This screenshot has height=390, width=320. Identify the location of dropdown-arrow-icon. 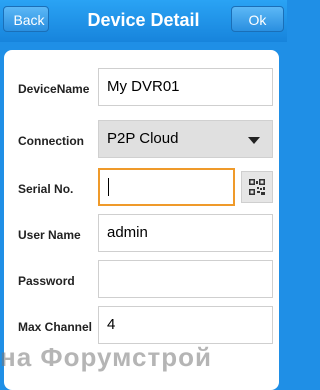
(254, 140).